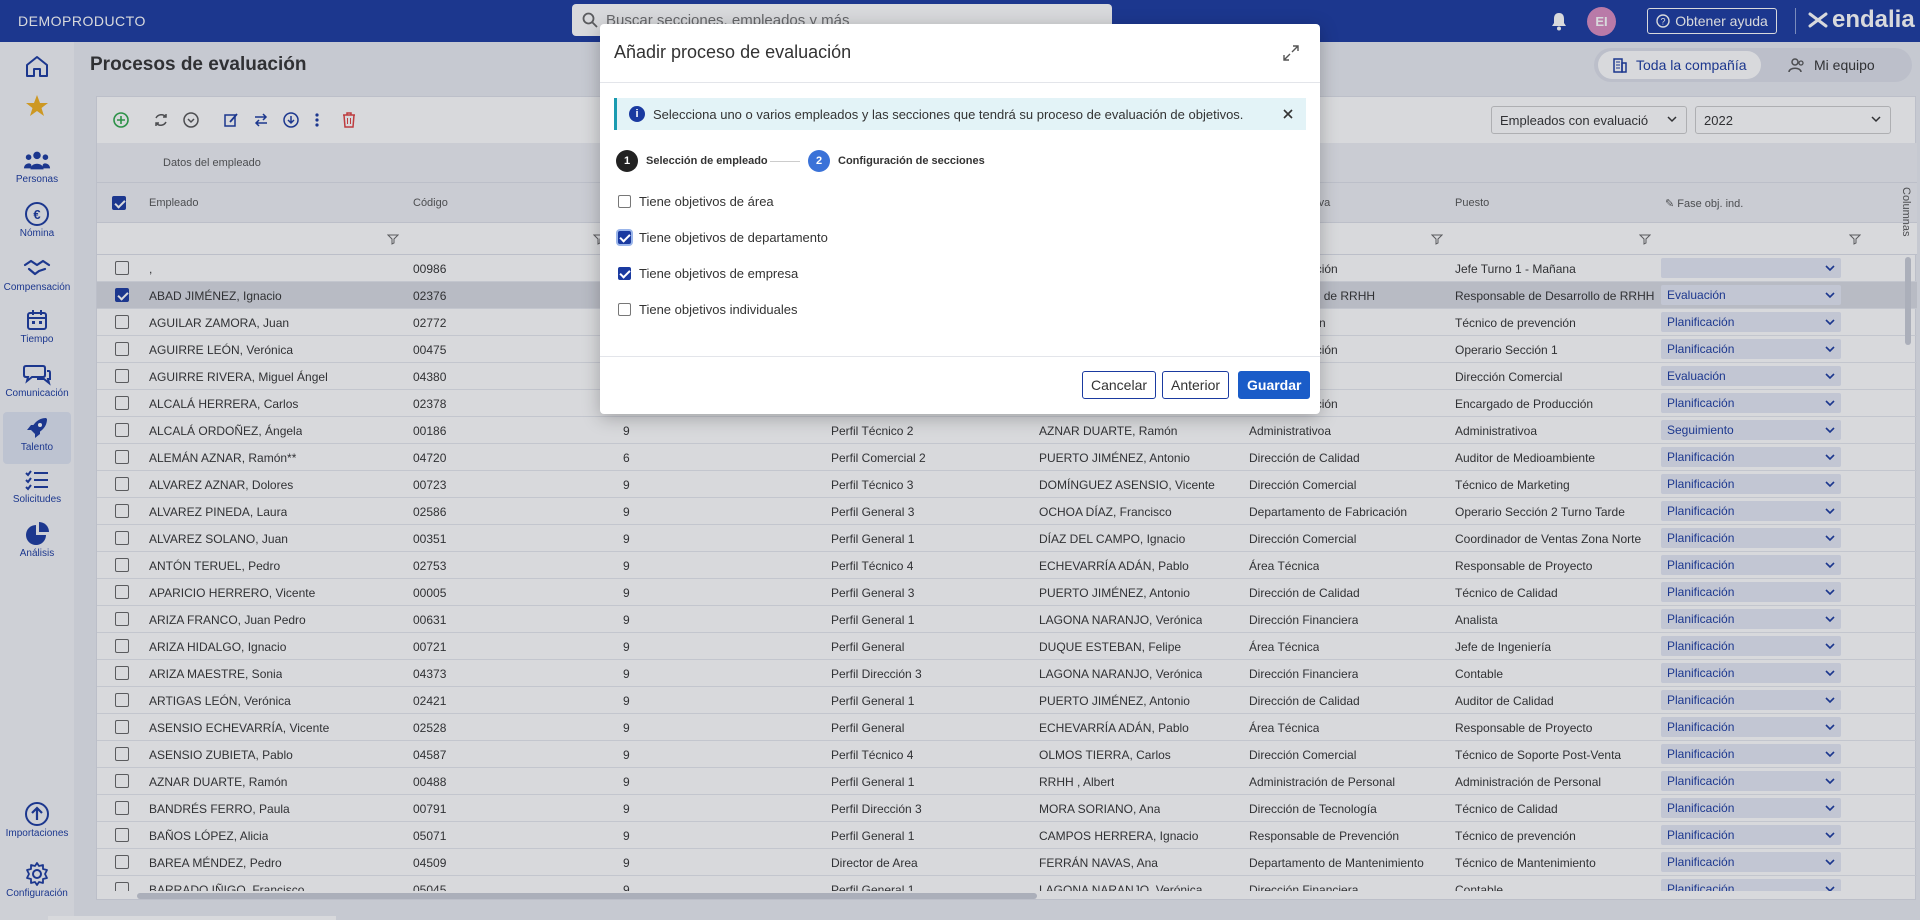 The height and width of the screenshot is (920, 1920). I want to click on step-label: Selección de empleado, so click(707, 161).